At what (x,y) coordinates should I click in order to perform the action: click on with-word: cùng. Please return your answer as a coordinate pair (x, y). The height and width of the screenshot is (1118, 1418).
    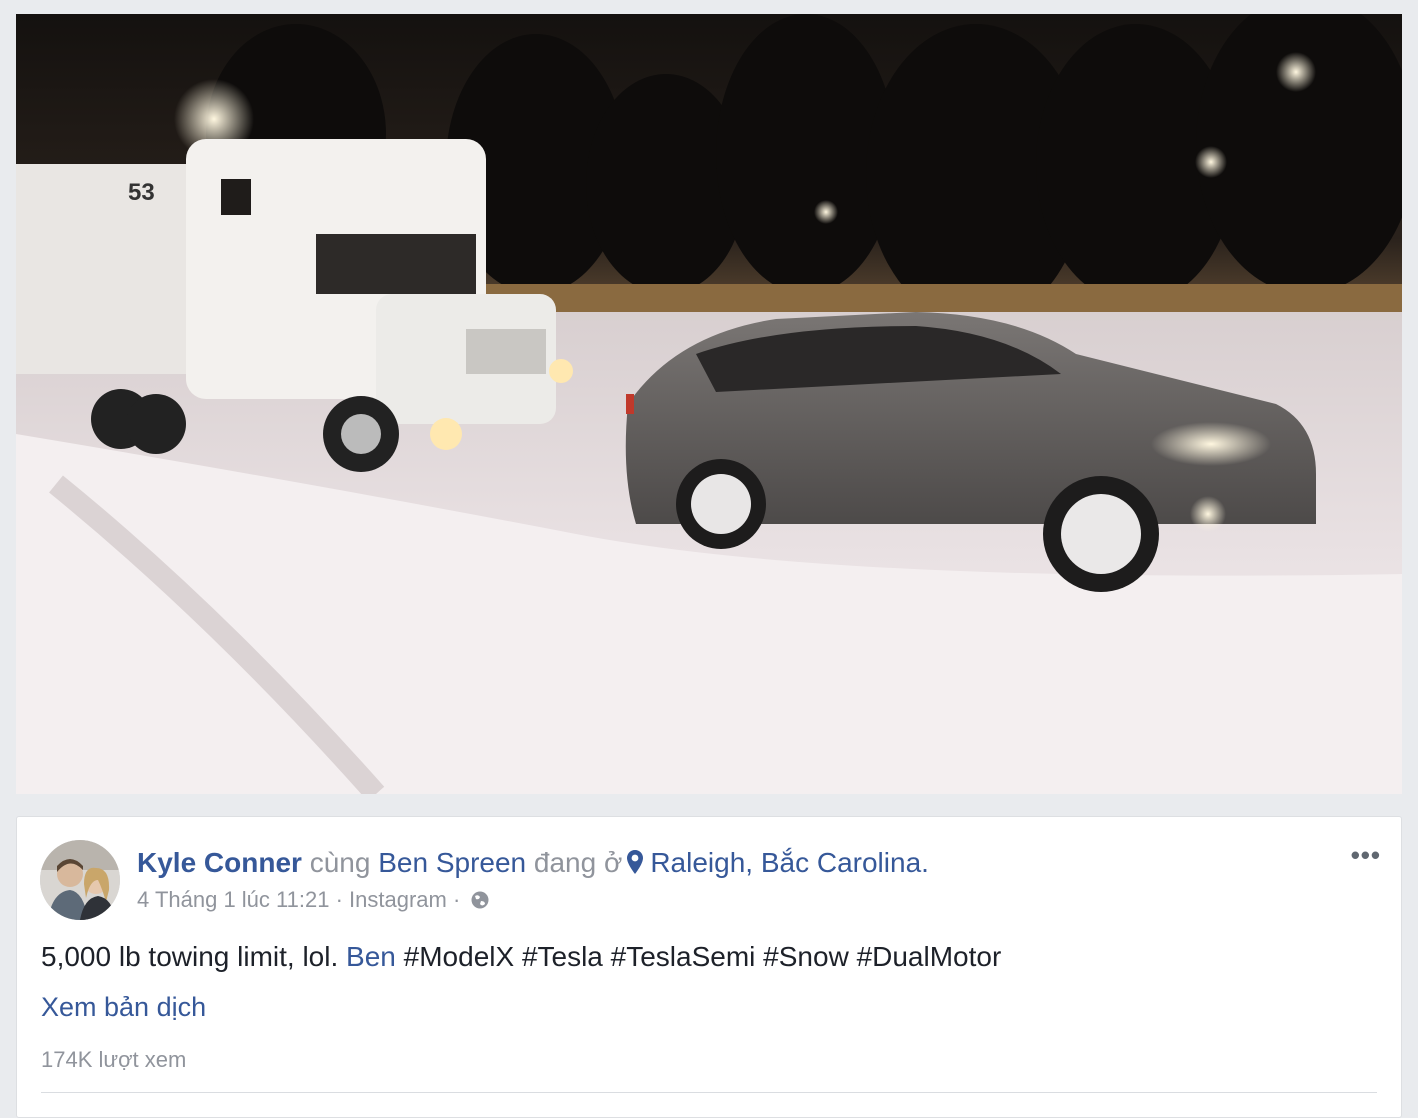
    Looking at the image, I should click on (340, 862).